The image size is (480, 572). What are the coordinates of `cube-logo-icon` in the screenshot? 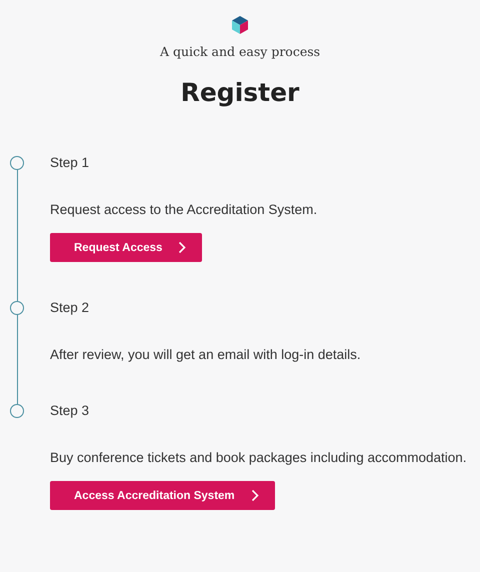 It's located at (240, 25).